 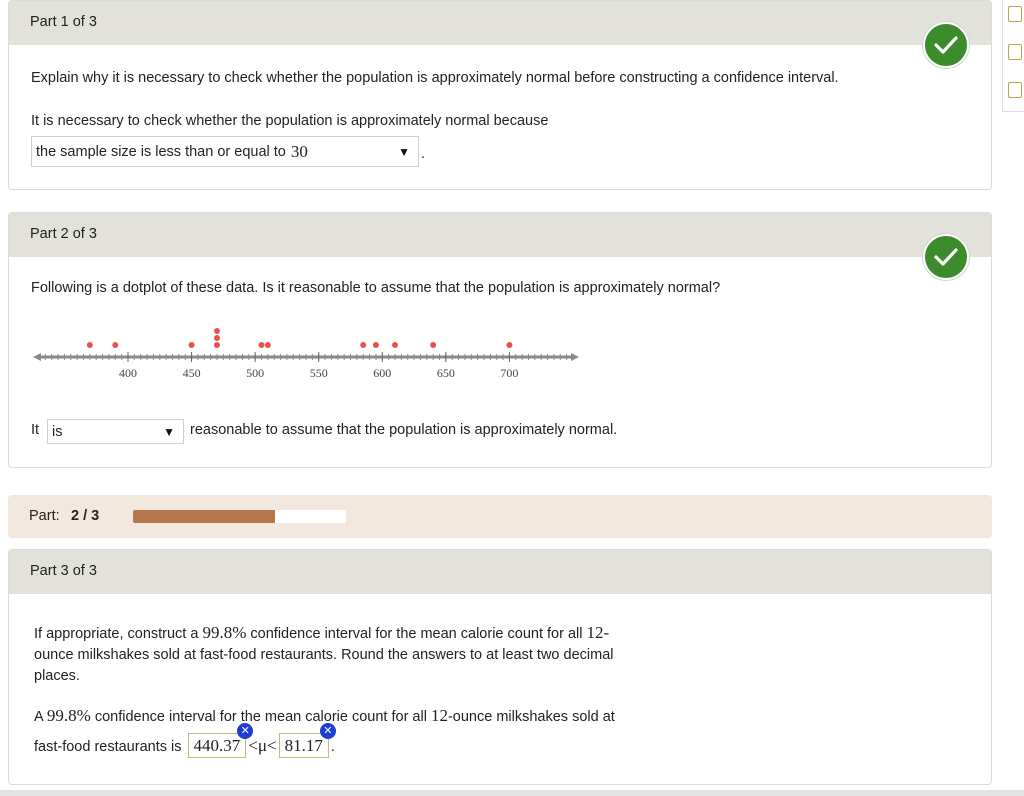 I want to click on part3-q-percent: 99.8%, so click(x=224, y=632).